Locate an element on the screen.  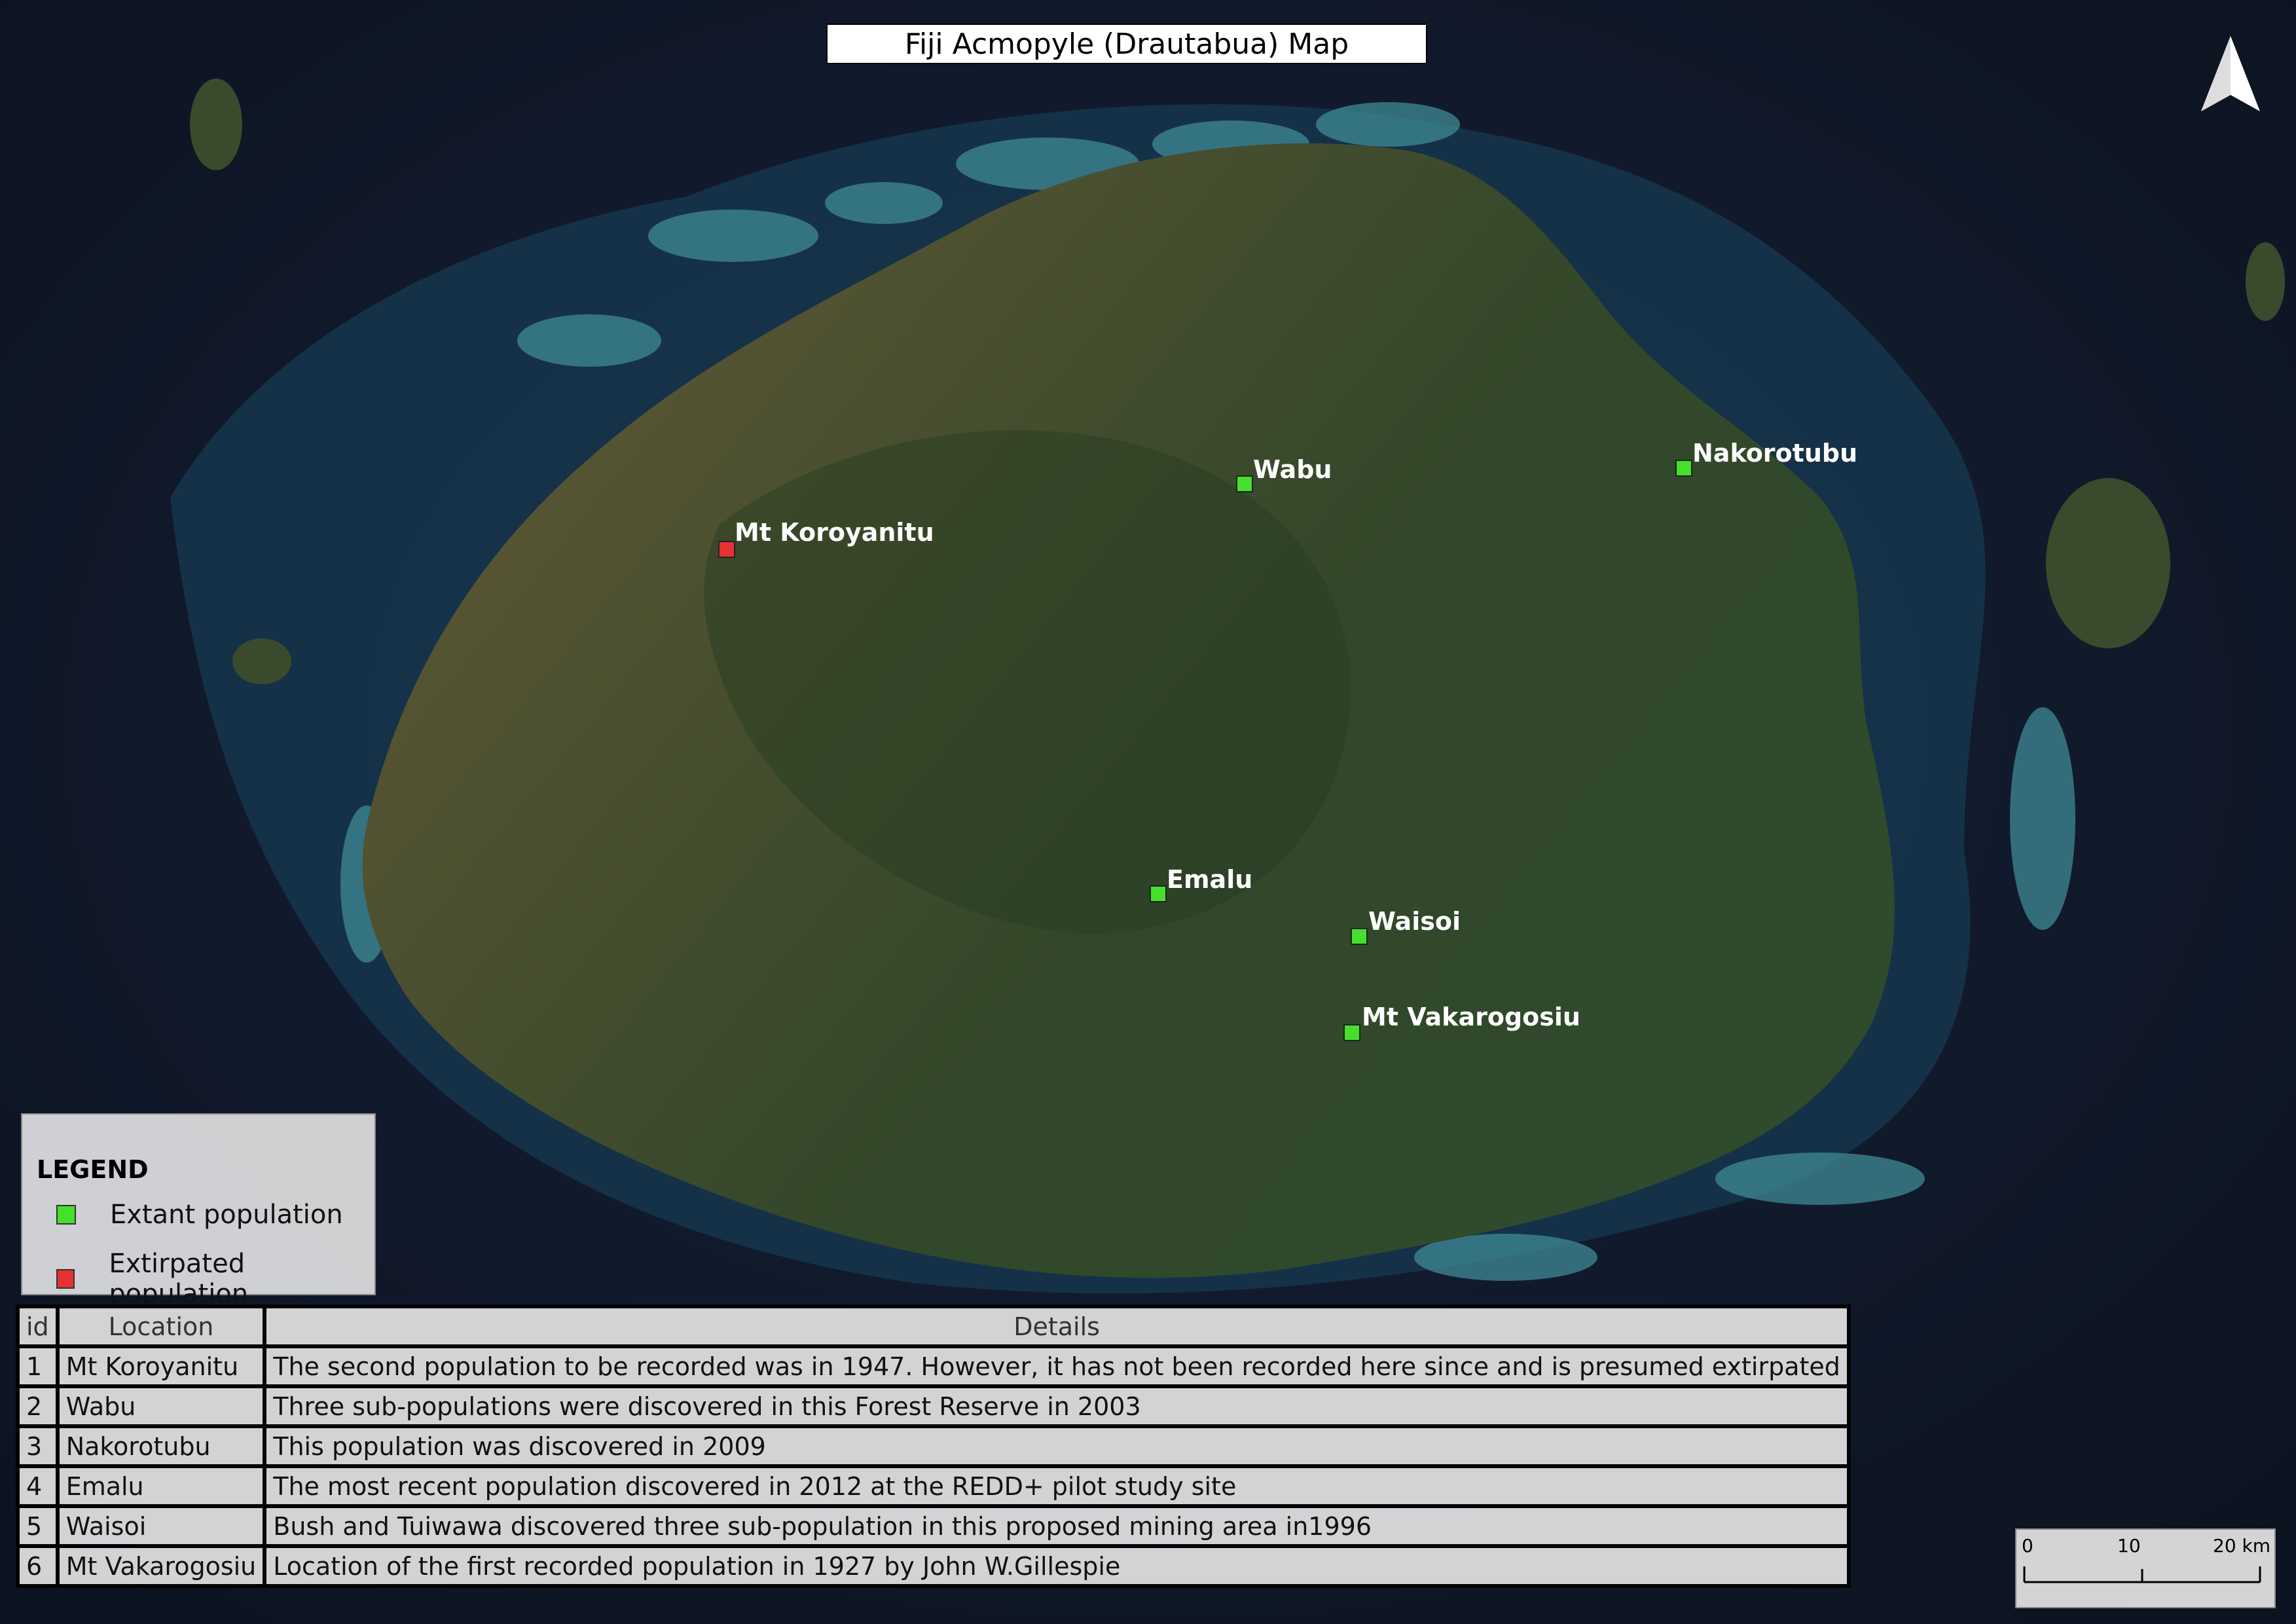
site-label-waisoi: Waisoi is located at coordinates (1414, 921).